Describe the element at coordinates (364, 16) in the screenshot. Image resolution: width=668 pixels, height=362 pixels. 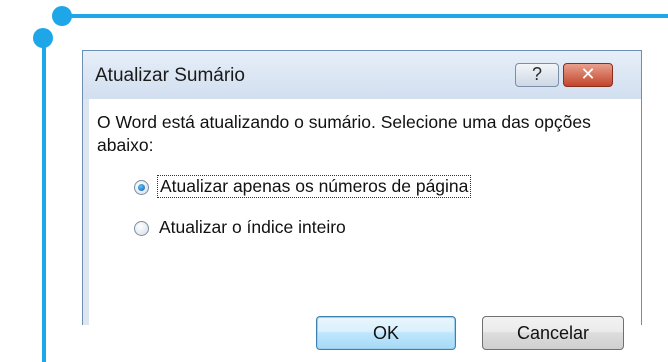
I see `decorative-top-line` at that location.